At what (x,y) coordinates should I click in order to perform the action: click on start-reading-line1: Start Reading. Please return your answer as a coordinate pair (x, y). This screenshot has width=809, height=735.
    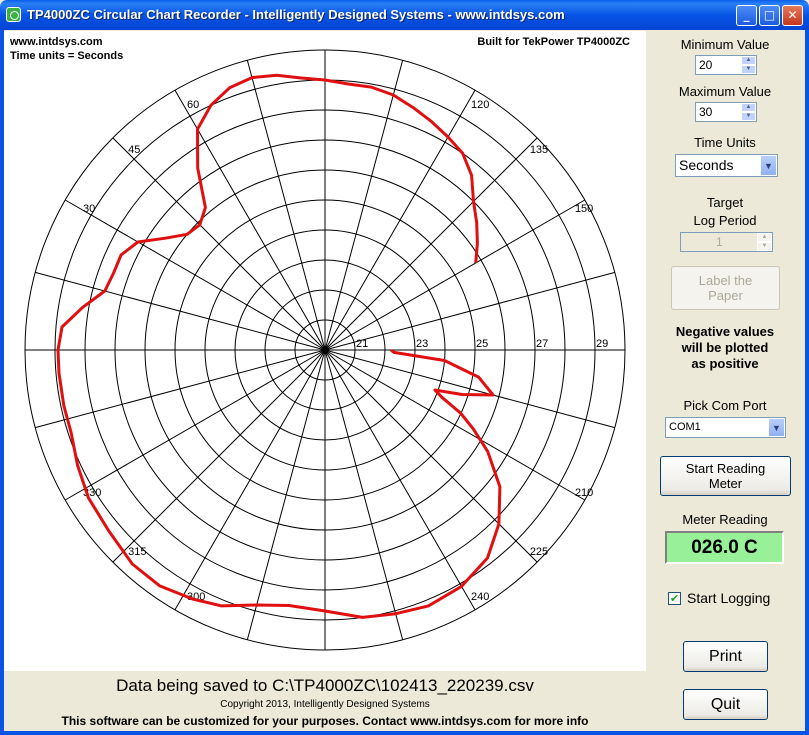
    Looking at the image, I should click on (725, 468).